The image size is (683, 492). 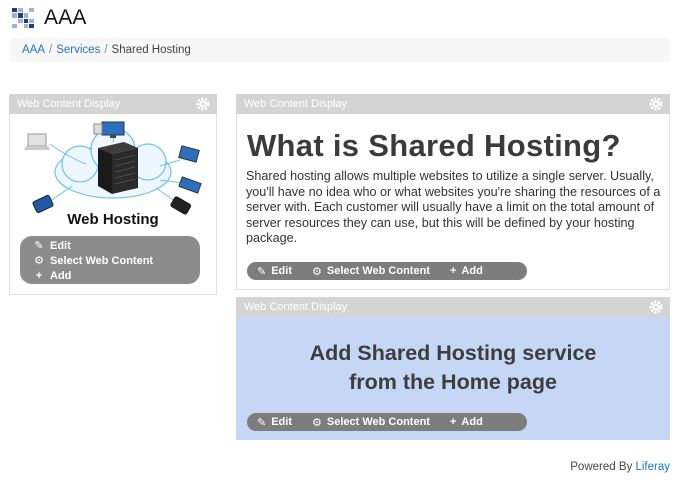 What do you see at coordinates (652, 467) in the screenshot?
I see `footer-liferay-link: Liferay` at bounding box center [652, 467].